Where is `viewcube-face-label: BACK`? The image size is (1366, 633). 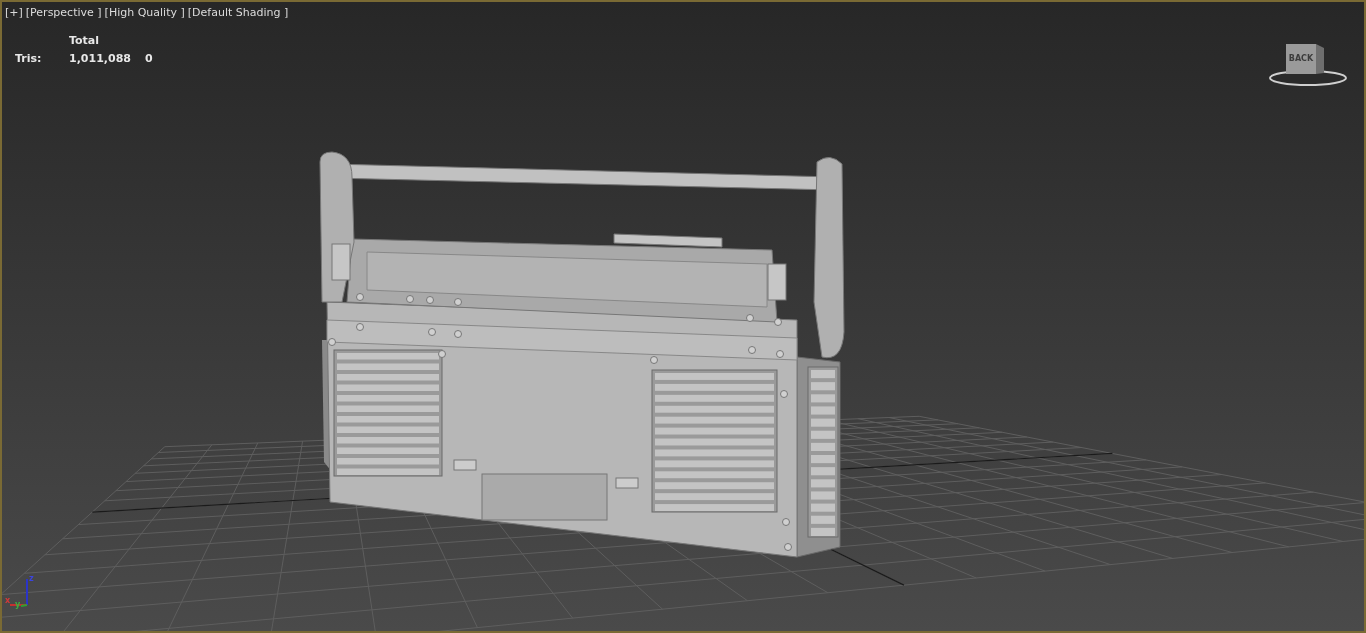 viewcube-face-label: BACK is located at coordinates (1301, 59).